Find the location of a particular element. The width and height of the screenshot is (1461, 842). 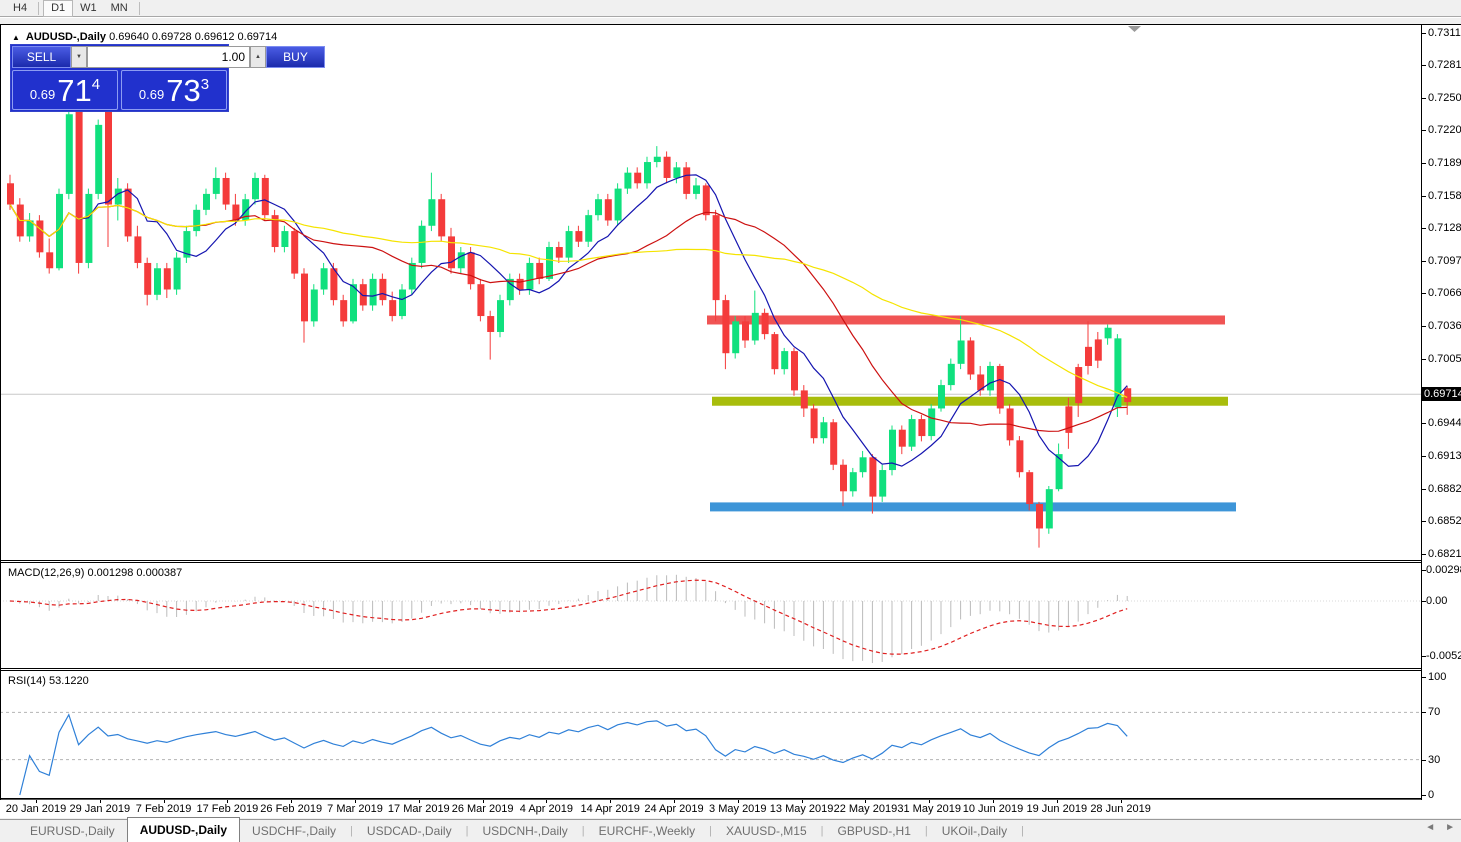

macd-axis-label: 0.00 is located at coordinates (1437, 601).